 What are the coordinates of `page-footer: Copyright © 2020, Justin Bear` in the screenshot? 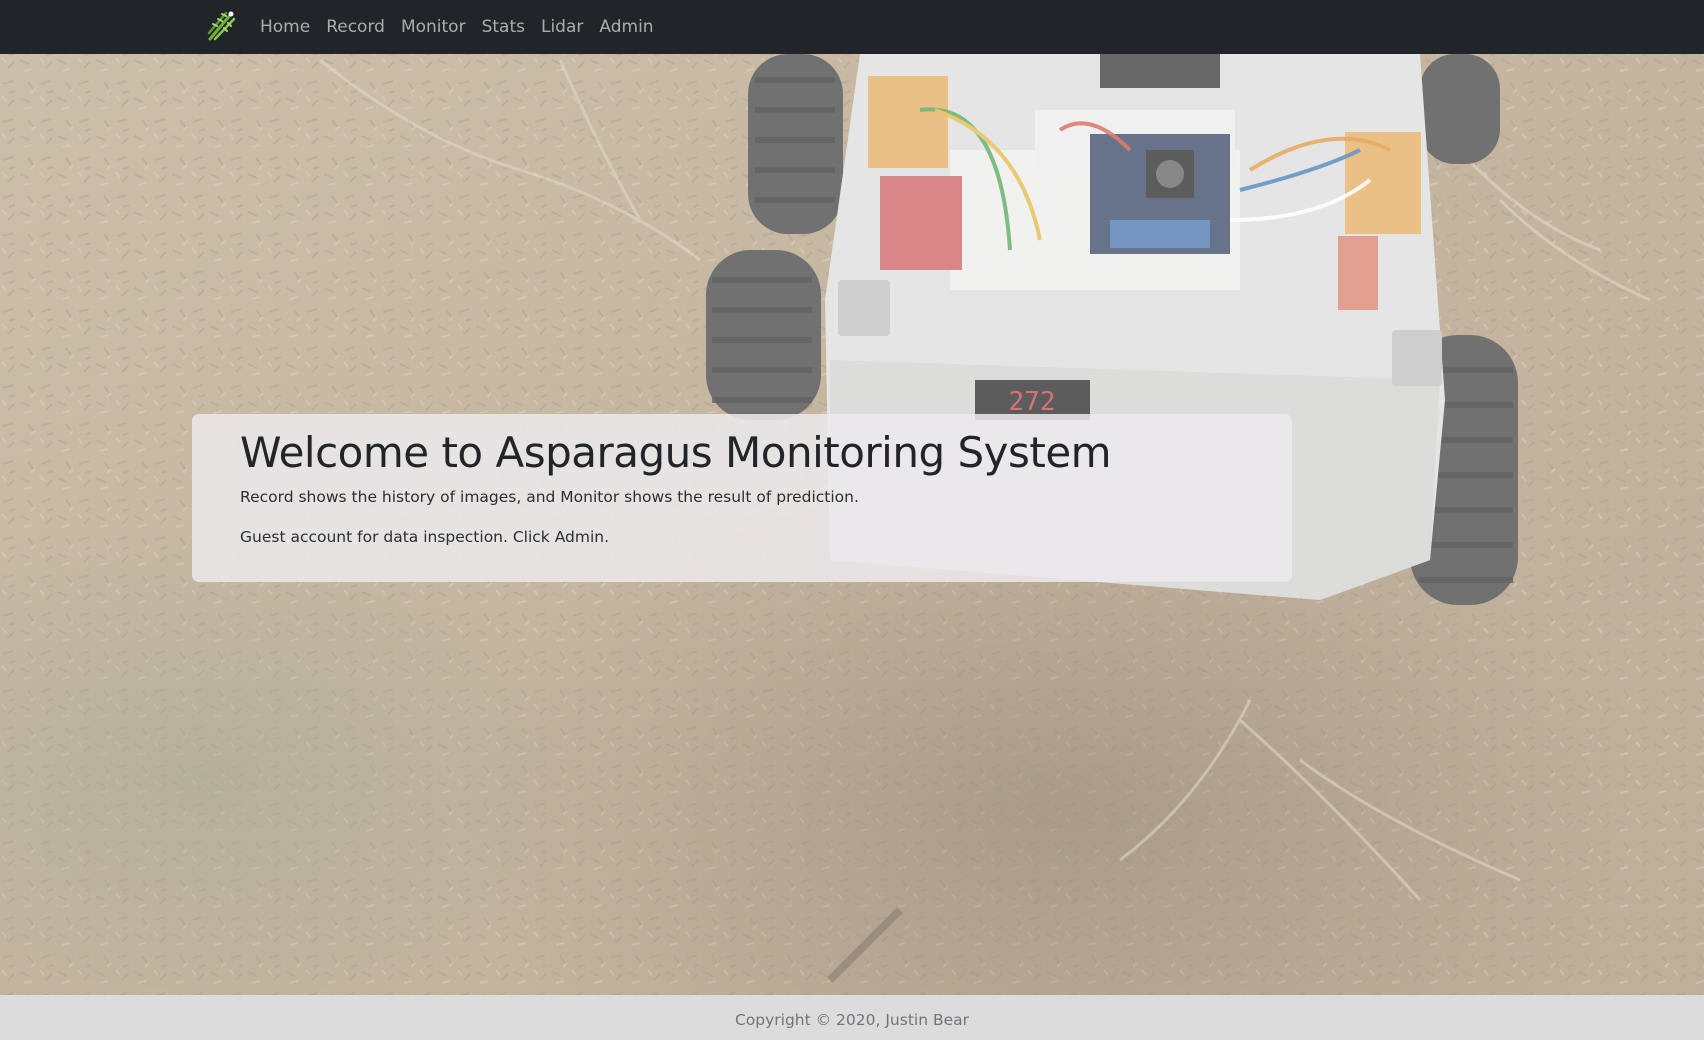 It's located at (852, 1017).